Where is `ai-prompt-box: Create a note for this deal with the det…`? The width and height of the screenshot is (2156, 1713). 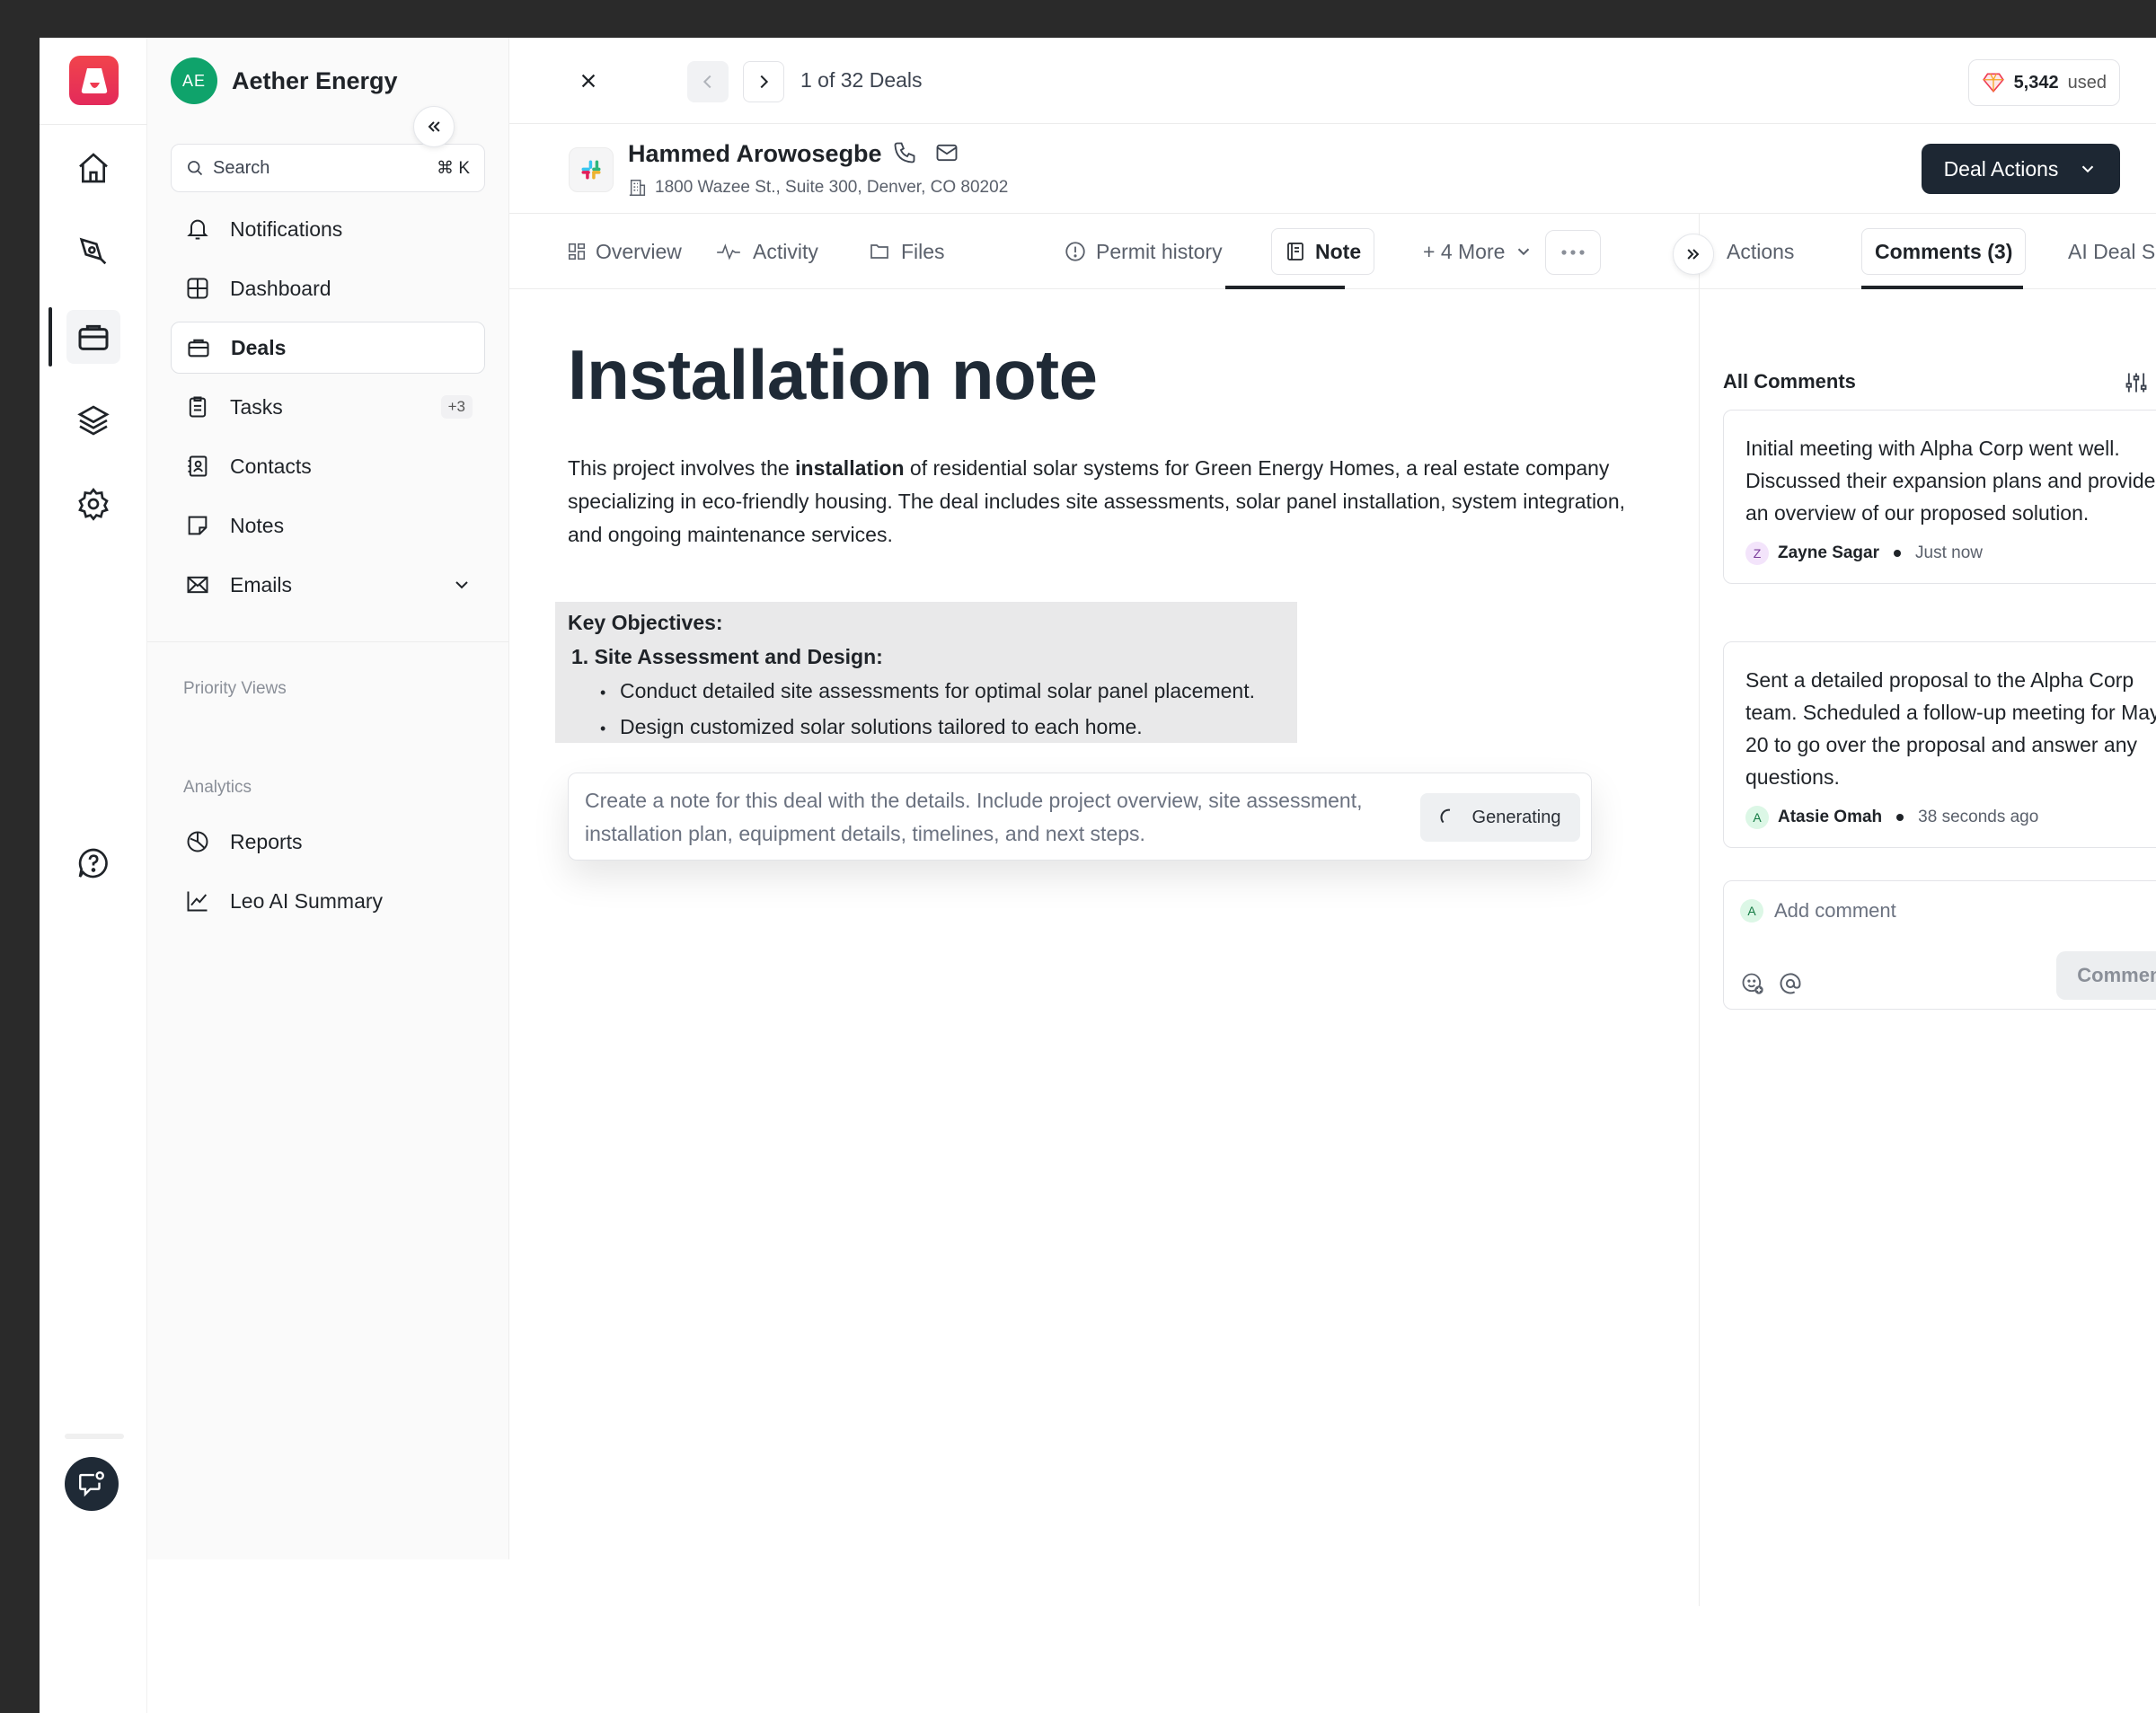 ai-prompt-box: Create a note for this deal with the det… is located at coordinates (1080, 817).